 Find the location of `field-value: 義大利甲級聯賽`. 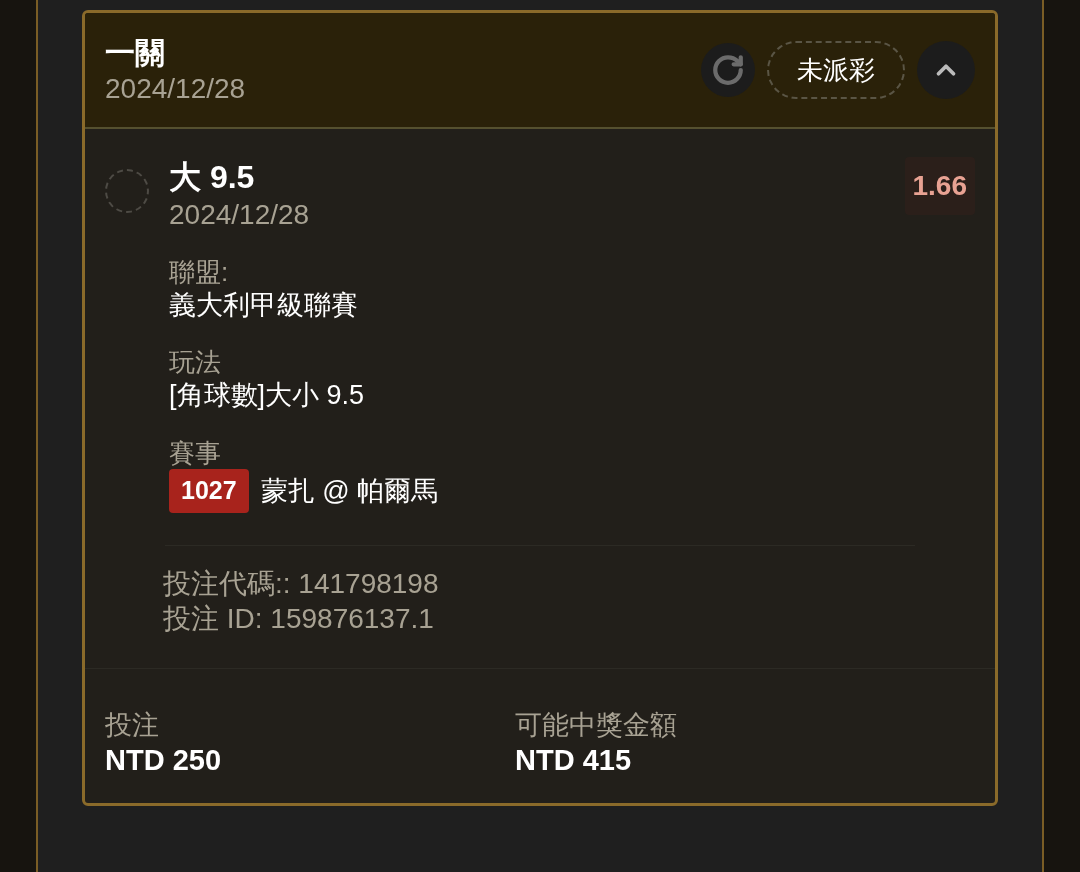

field-value: 義大利甲級聯賽 is located at coordinates (264, 305).